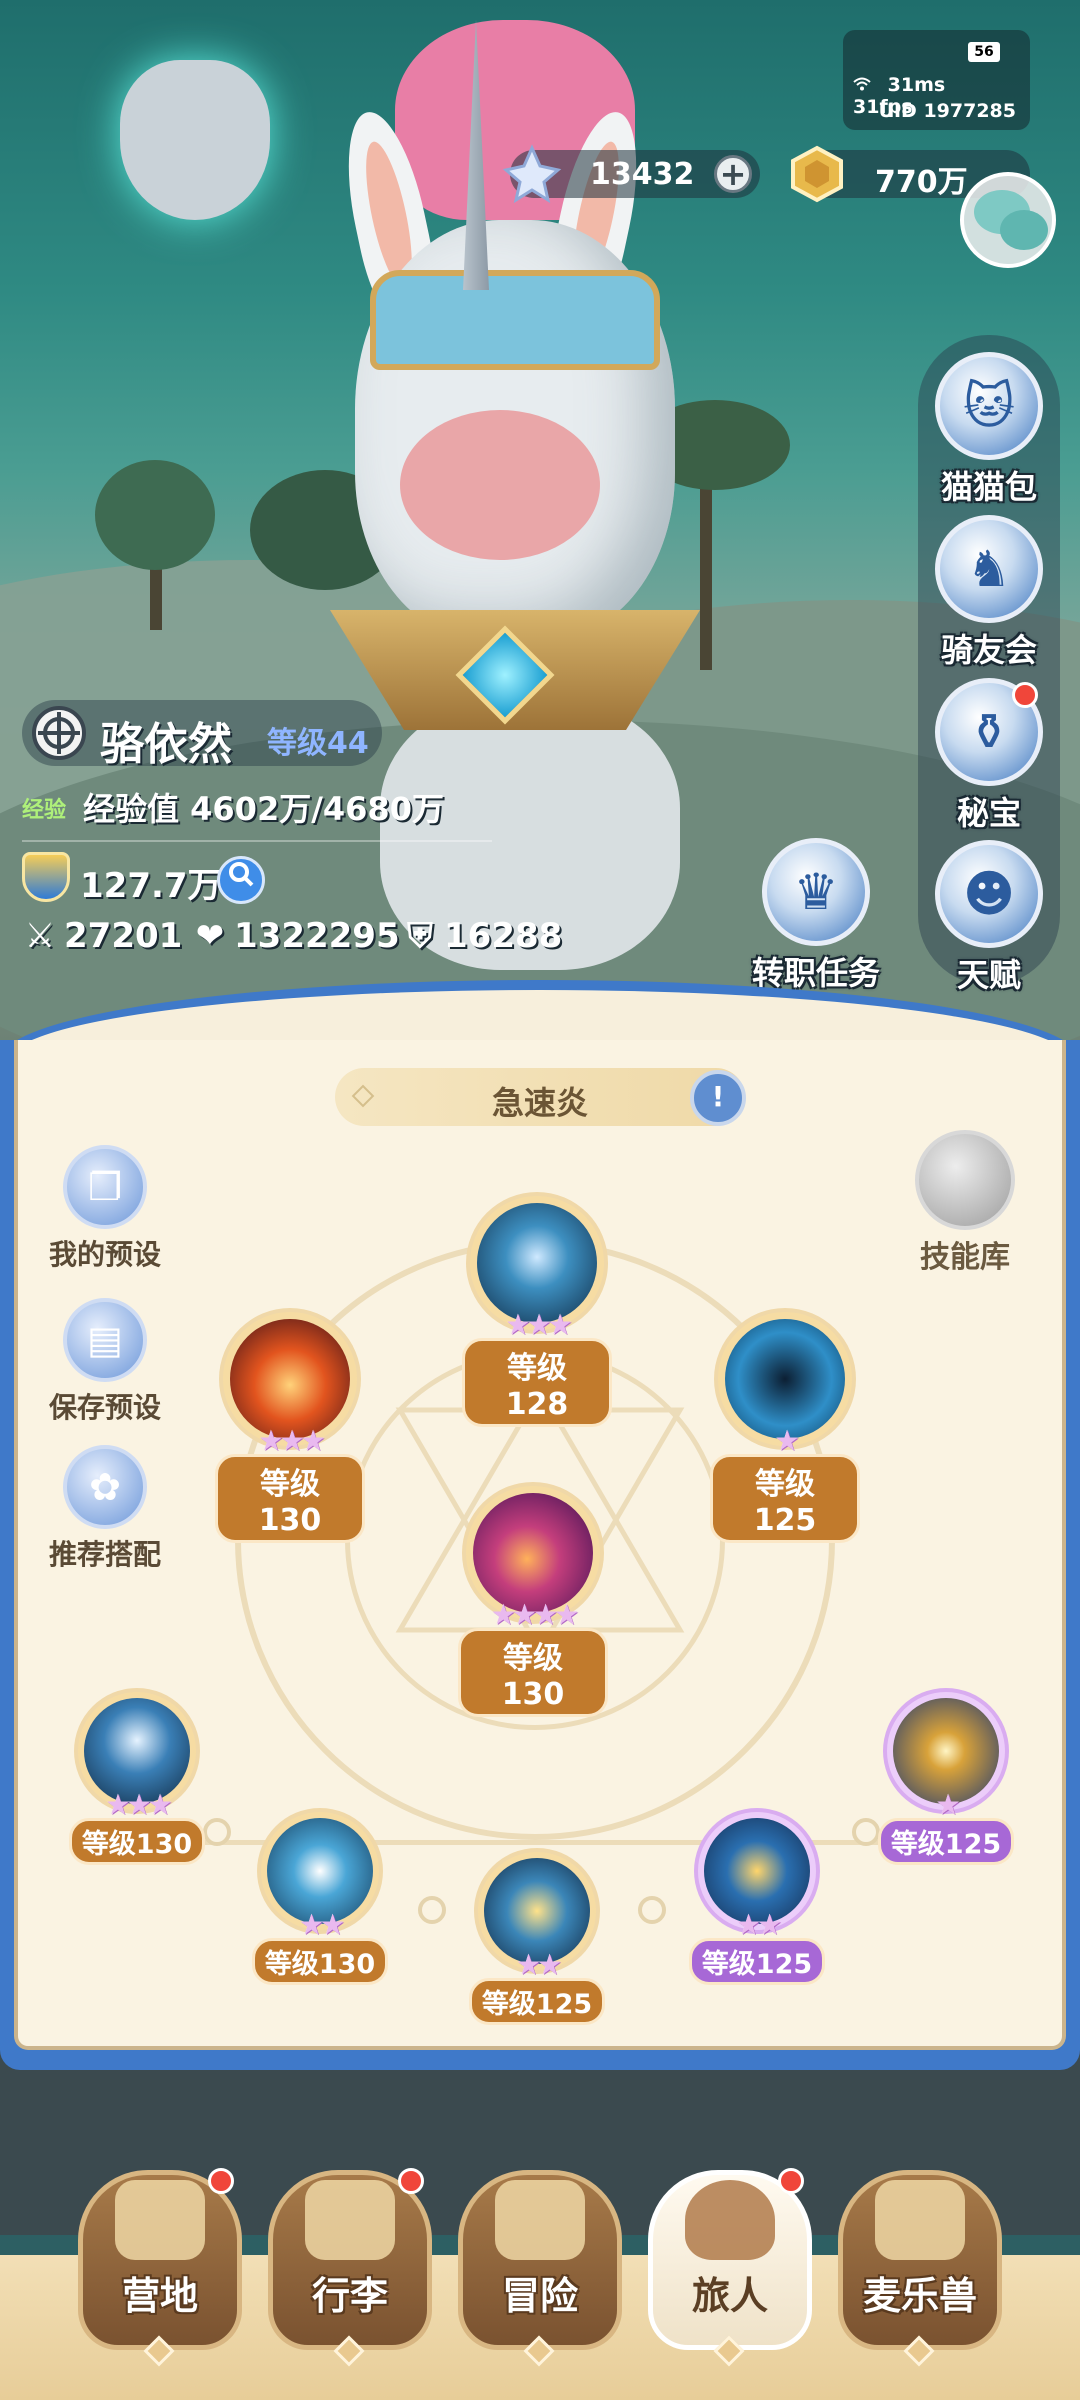 The height and width of the screenshot is (2400, 1080). I want to click on defense-stat: ⛨ 16288, so click(482, 936).